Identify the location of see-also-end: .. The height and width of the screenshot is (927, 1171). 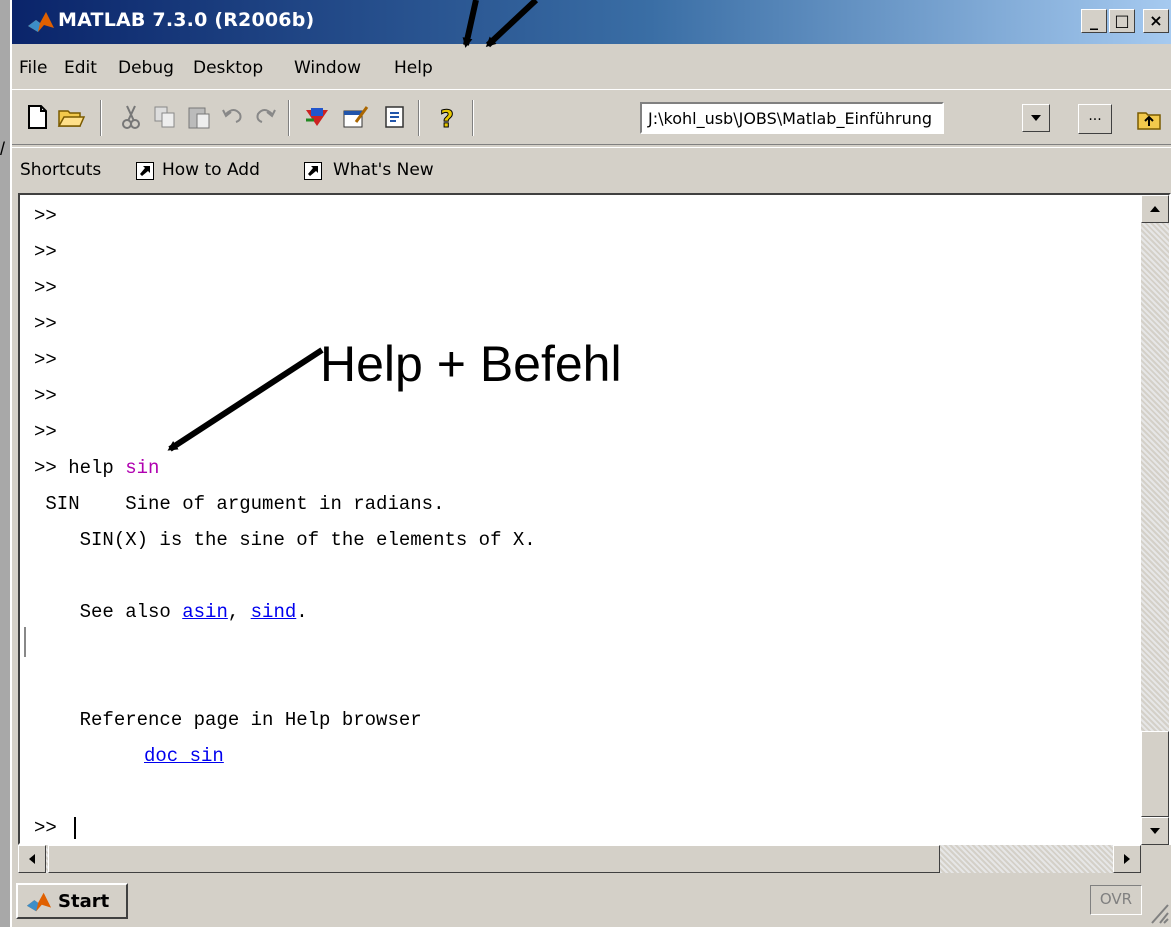
(302, 612).